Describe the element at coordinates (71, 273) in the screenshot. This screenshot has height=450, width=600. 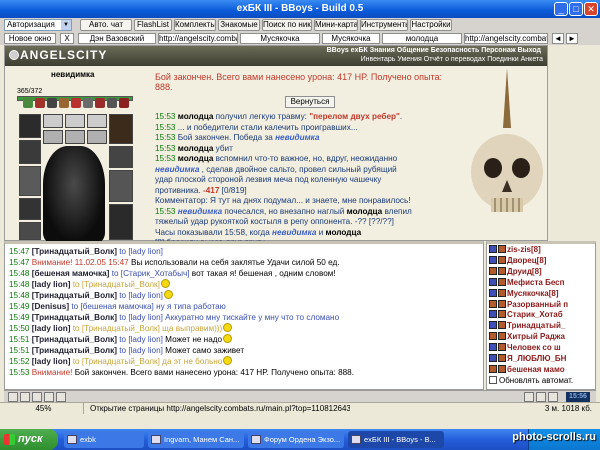
I see `nick-link: [бешеная мамочка]` at that location.